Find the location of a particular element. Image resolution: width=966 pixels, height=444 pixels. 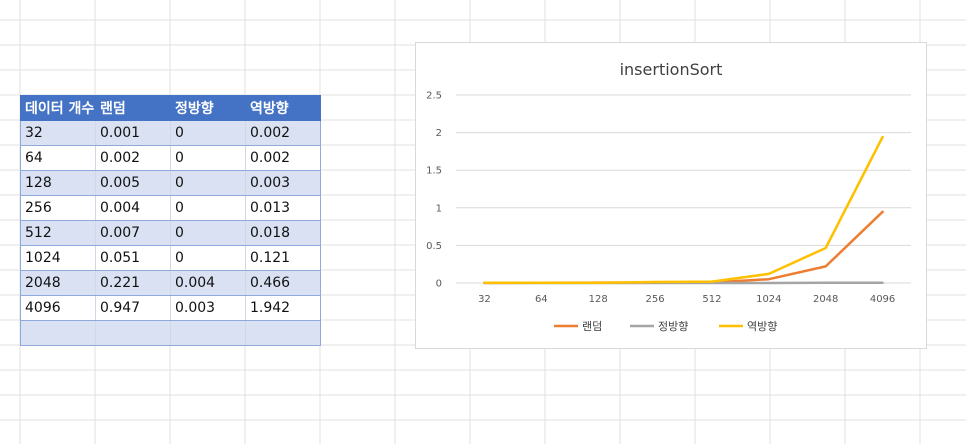

table-cell: 0.121 is located at coordinates (283, 258).